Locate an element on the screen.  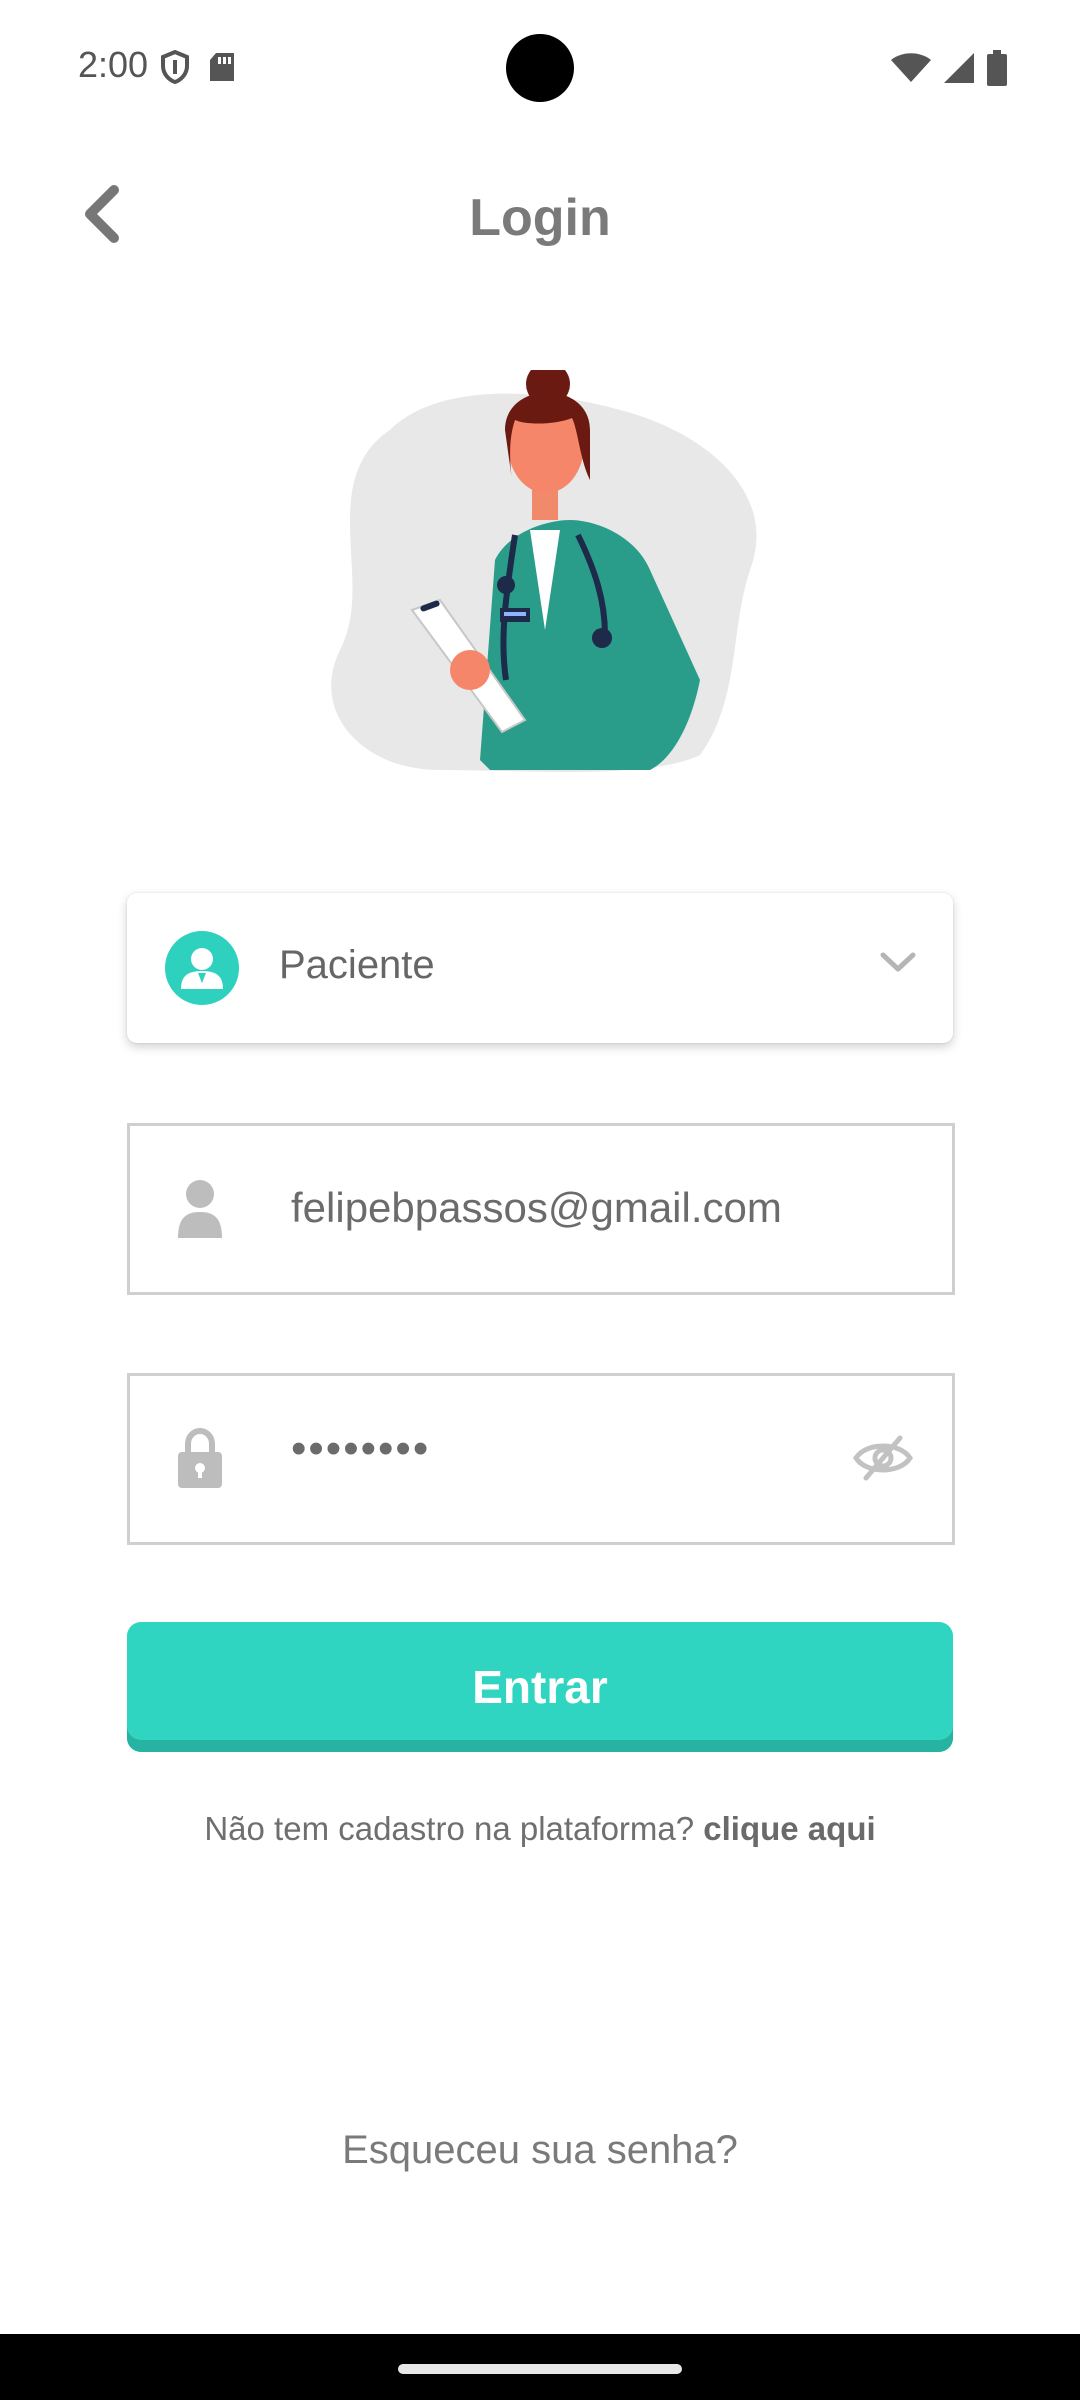
lock-icon is located at coordinates (200, 1461).